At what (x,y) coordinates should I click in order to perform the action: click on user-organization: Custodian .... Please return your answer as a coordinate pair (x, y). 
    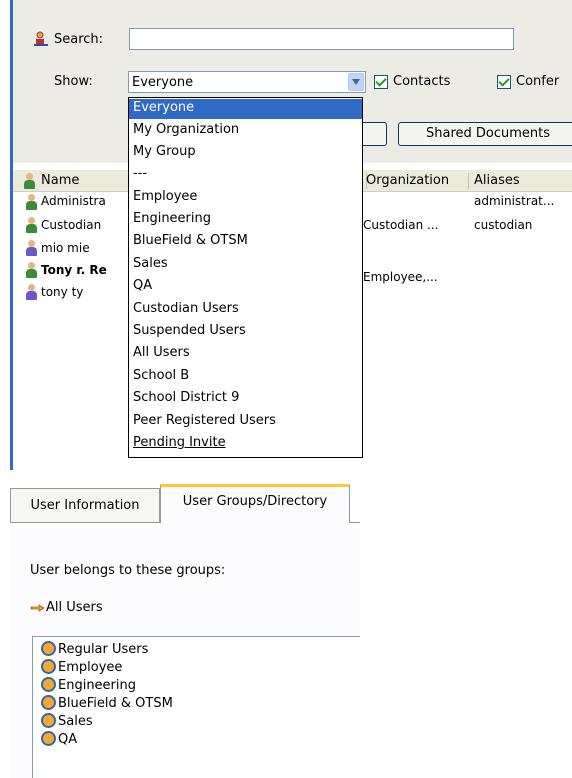
    Looking at the image, I should click on (401, 225).